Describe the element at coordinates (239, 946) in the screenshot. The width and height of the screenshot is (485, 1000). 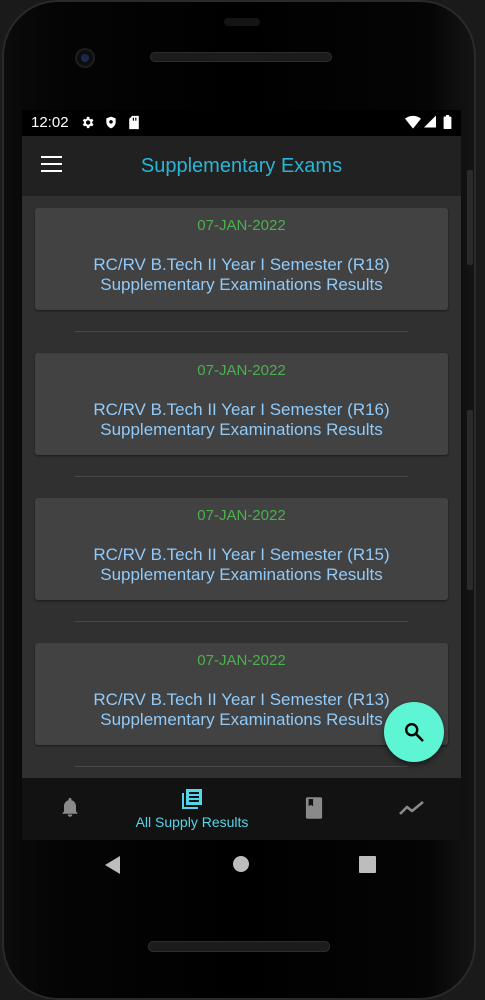
I see `bottom-speaker` at that location.